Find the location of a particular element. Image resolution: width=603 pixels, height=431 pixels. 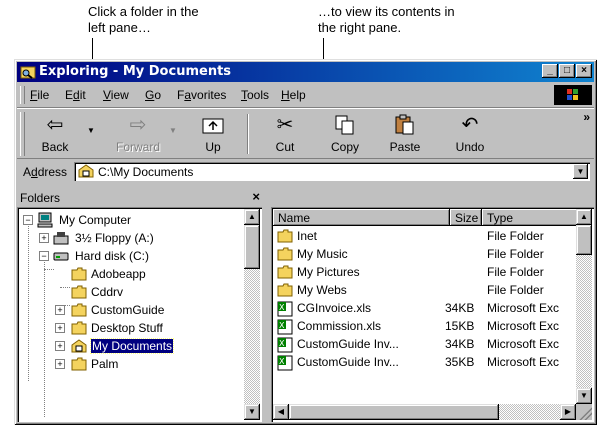

file-list-horizontal-scrollbar: ◀ ▶ is located at coordinates (424, 412).